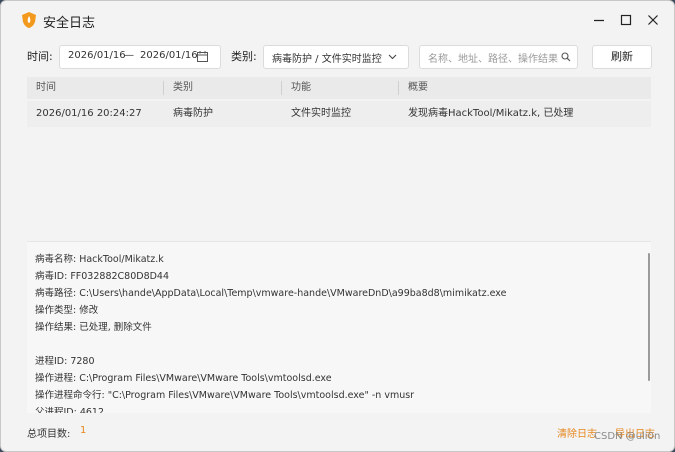 The height and width of the screenshot is (452, 675). Describe the element at coordinates (93, 327) in the screenshot. I see `detail-operation-result: 操作结果: 已处理, 删除文件` at that location.